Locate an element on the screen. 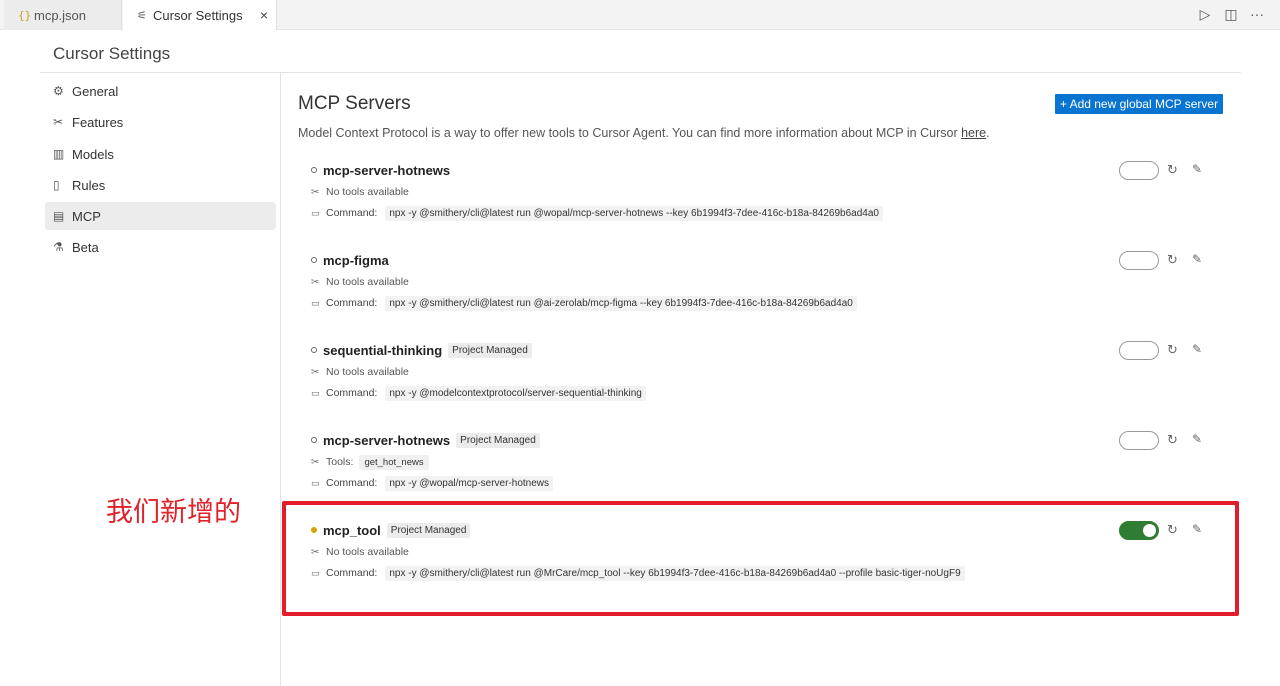  editor-actions: ▷ ◫ ··· is located at coordinates (1231, 14).